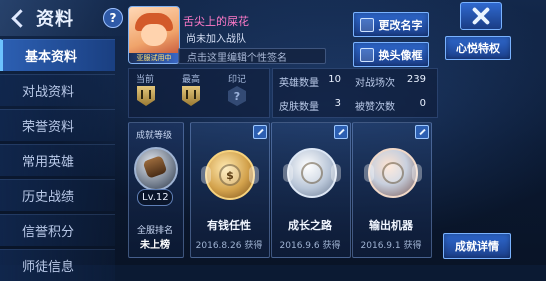 This screenshot has height=281, width=546. Describe the element at coordinates (400, 55) in the screenshot. I see `change-frame-label: 换头像框` at that location.